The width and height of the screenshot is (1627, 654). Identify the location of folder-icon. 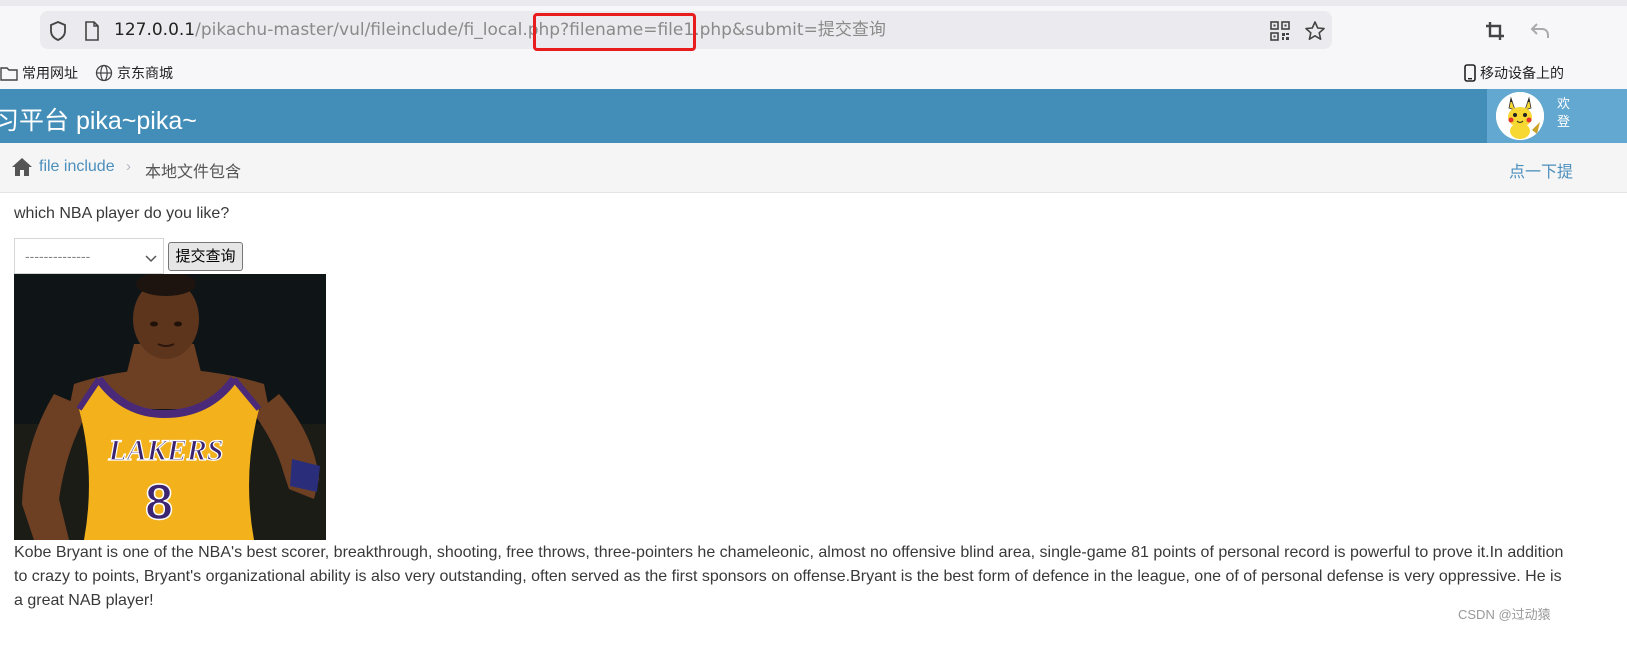
(9, 74).